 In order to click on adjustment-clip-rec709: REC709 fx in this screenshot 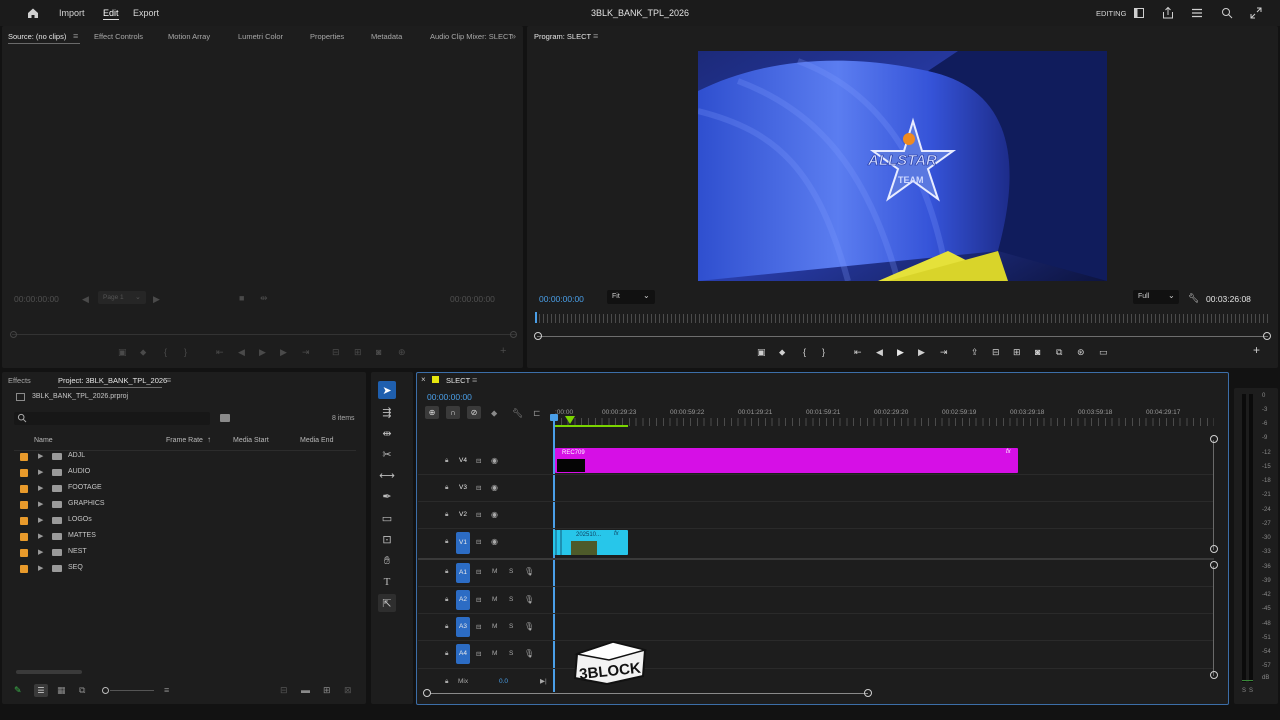, I will do `click(786, 460)`.